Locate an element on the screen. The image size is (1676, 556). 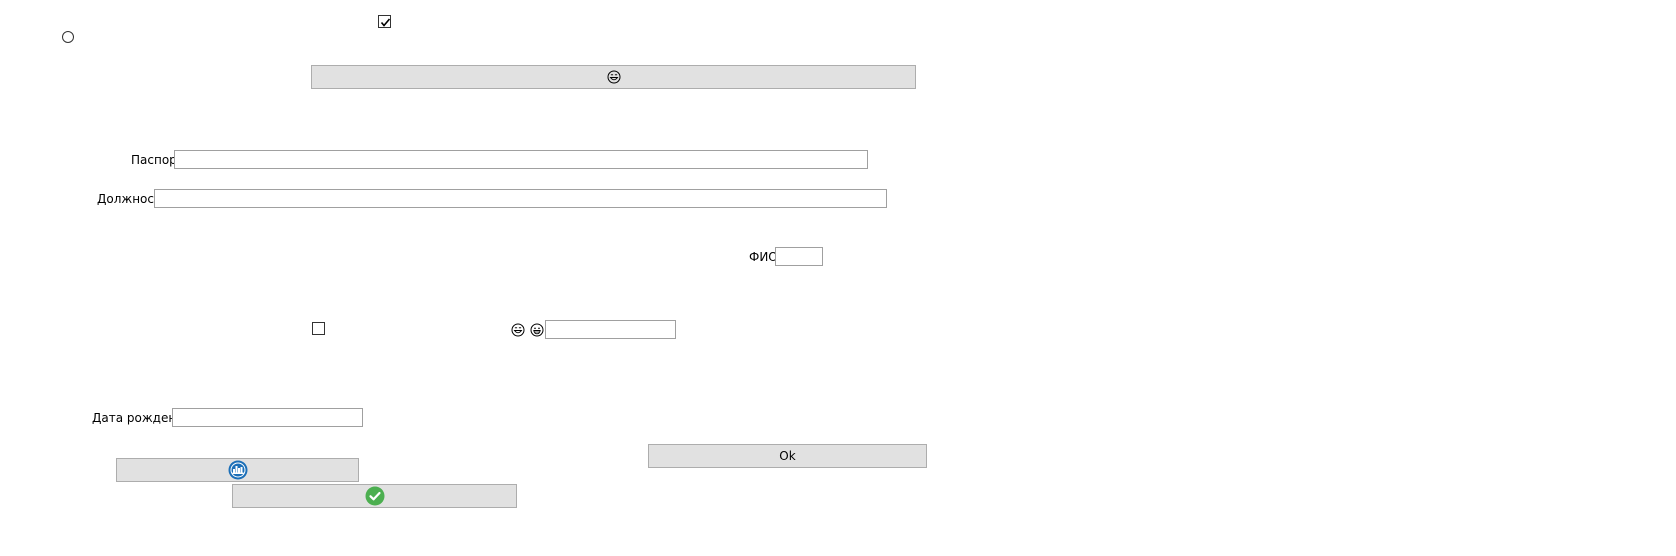
city-skyline-icon is located at coordinates (237, 470).